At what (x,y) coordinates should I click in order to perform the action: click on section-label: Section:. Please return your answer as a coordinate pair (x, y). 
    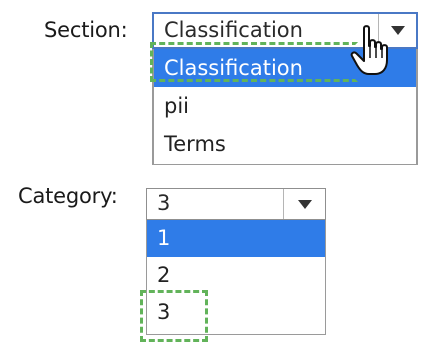
    Looking at the image, I should click on (86, 30).